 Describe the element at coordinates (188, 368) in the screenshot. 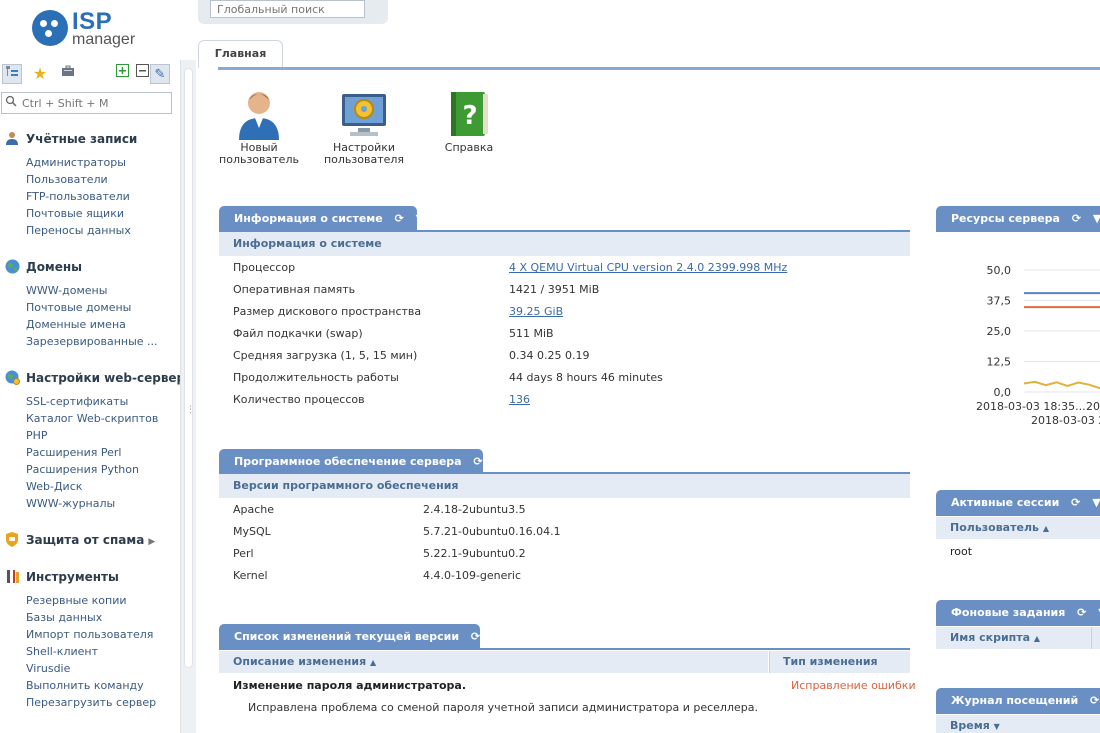

I see `scrollbar-thumb` at that location.